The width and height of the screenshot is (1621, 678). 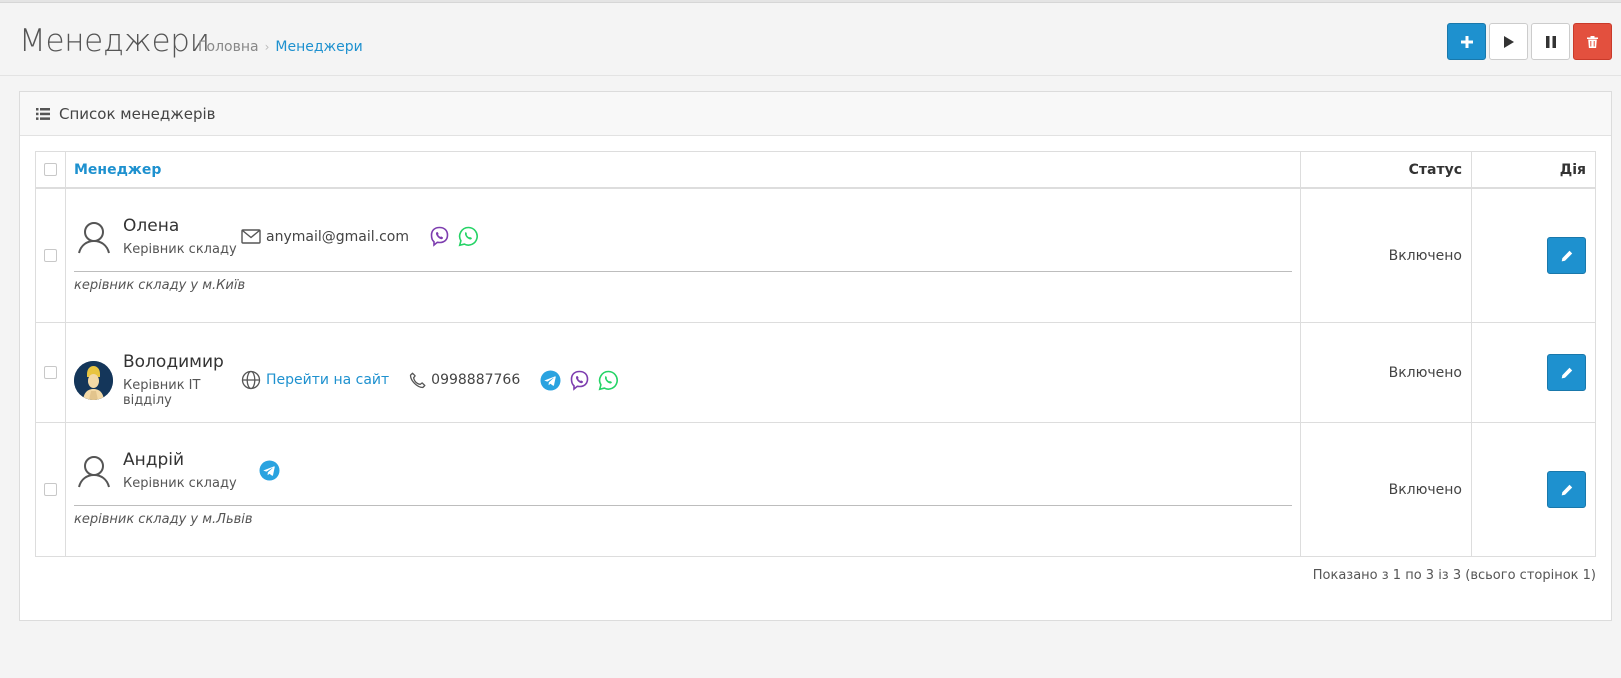 I want to click on pause-icon, so click(x=1550, y=41).